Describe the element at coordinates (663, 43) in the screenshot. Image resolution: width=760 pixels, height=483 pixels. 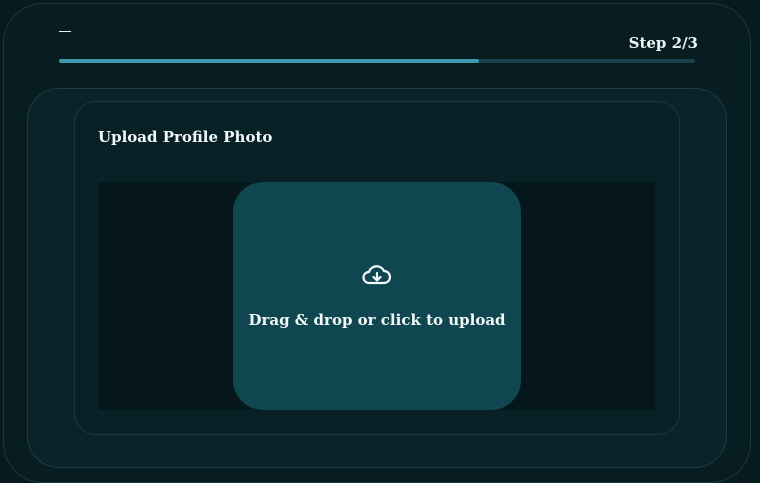
I see `step-indicator: Step 2/3` at that location.